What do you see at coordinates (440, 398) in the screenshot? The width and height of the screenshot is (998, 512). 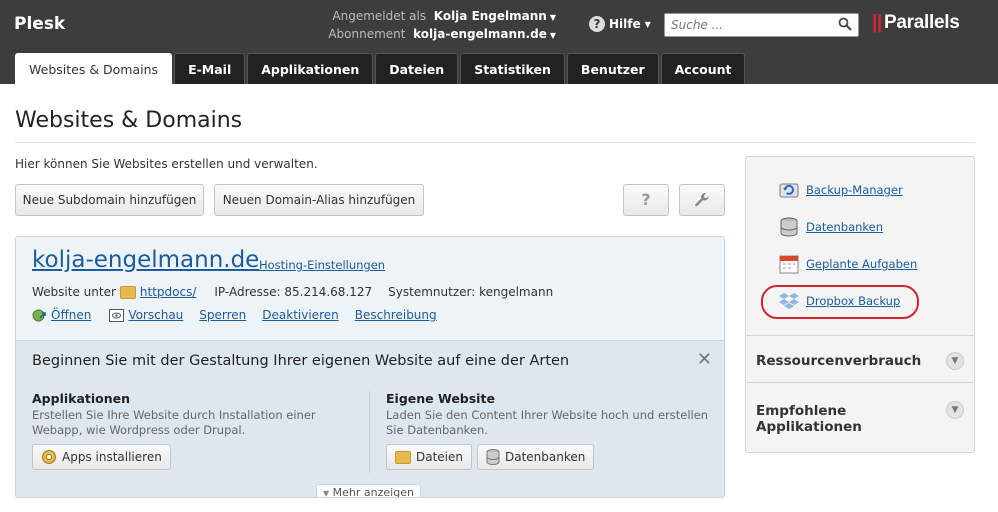 I see `own-website-title: Eigene Website` at bounding box center [440, 398].